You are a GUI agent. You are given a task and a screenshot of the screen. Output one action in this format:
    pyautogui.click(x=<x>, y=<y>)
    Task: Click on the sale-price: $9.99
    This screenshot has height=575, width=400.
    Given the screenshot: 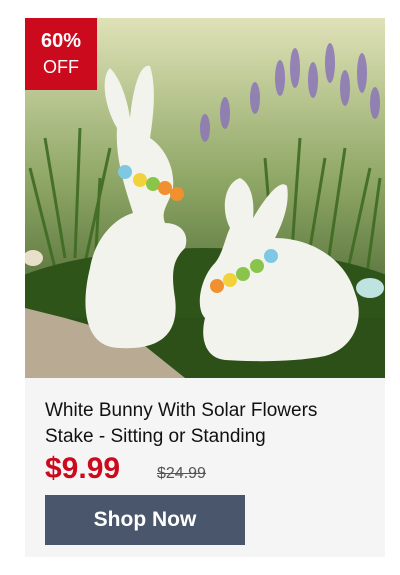 What is the action you would take?
    pyautogui.click(x=83, y=468)
    